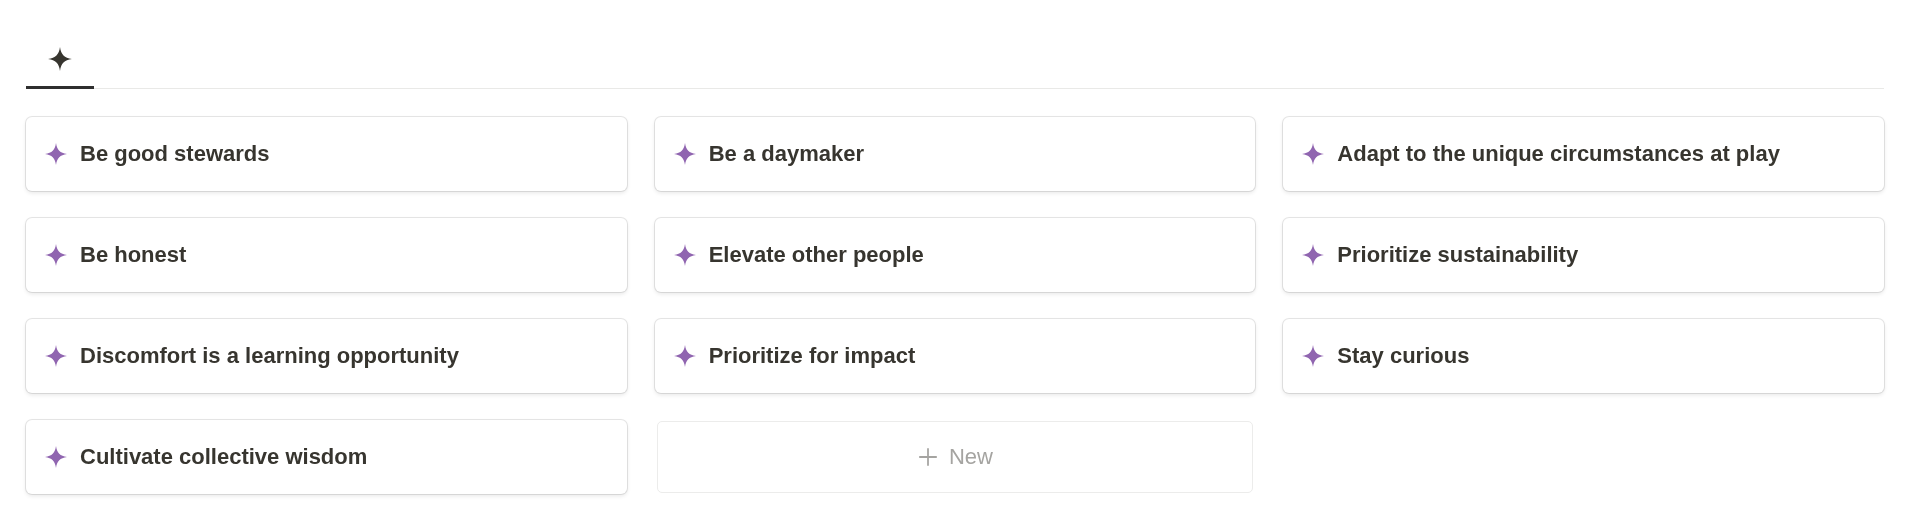  I want to click on card-title: Elevate other people, so click(816, 255).